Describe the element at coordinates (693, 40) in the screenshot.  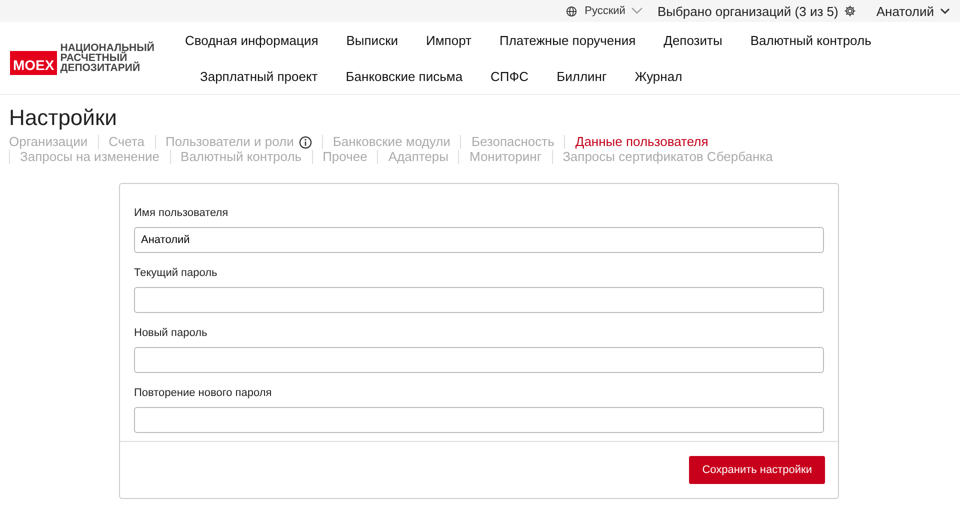
I see `nav-link: Депозиты` at that location.